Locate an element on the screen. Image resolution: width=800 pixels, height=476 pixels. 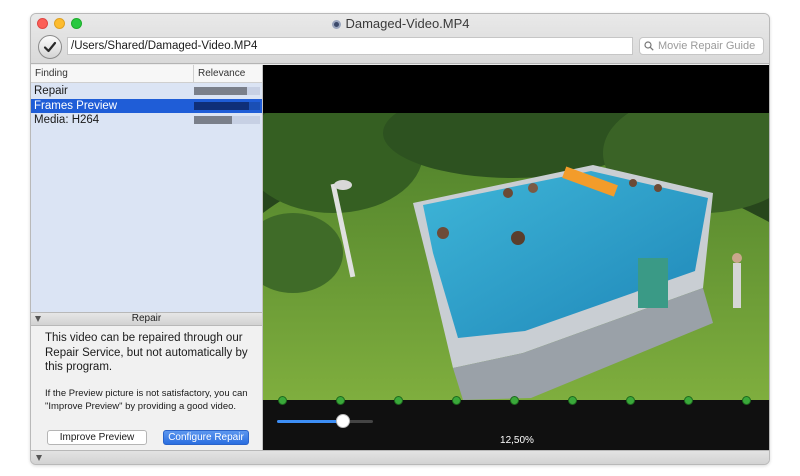
repair-section-title: Repair is located at coordinates (146, 318).